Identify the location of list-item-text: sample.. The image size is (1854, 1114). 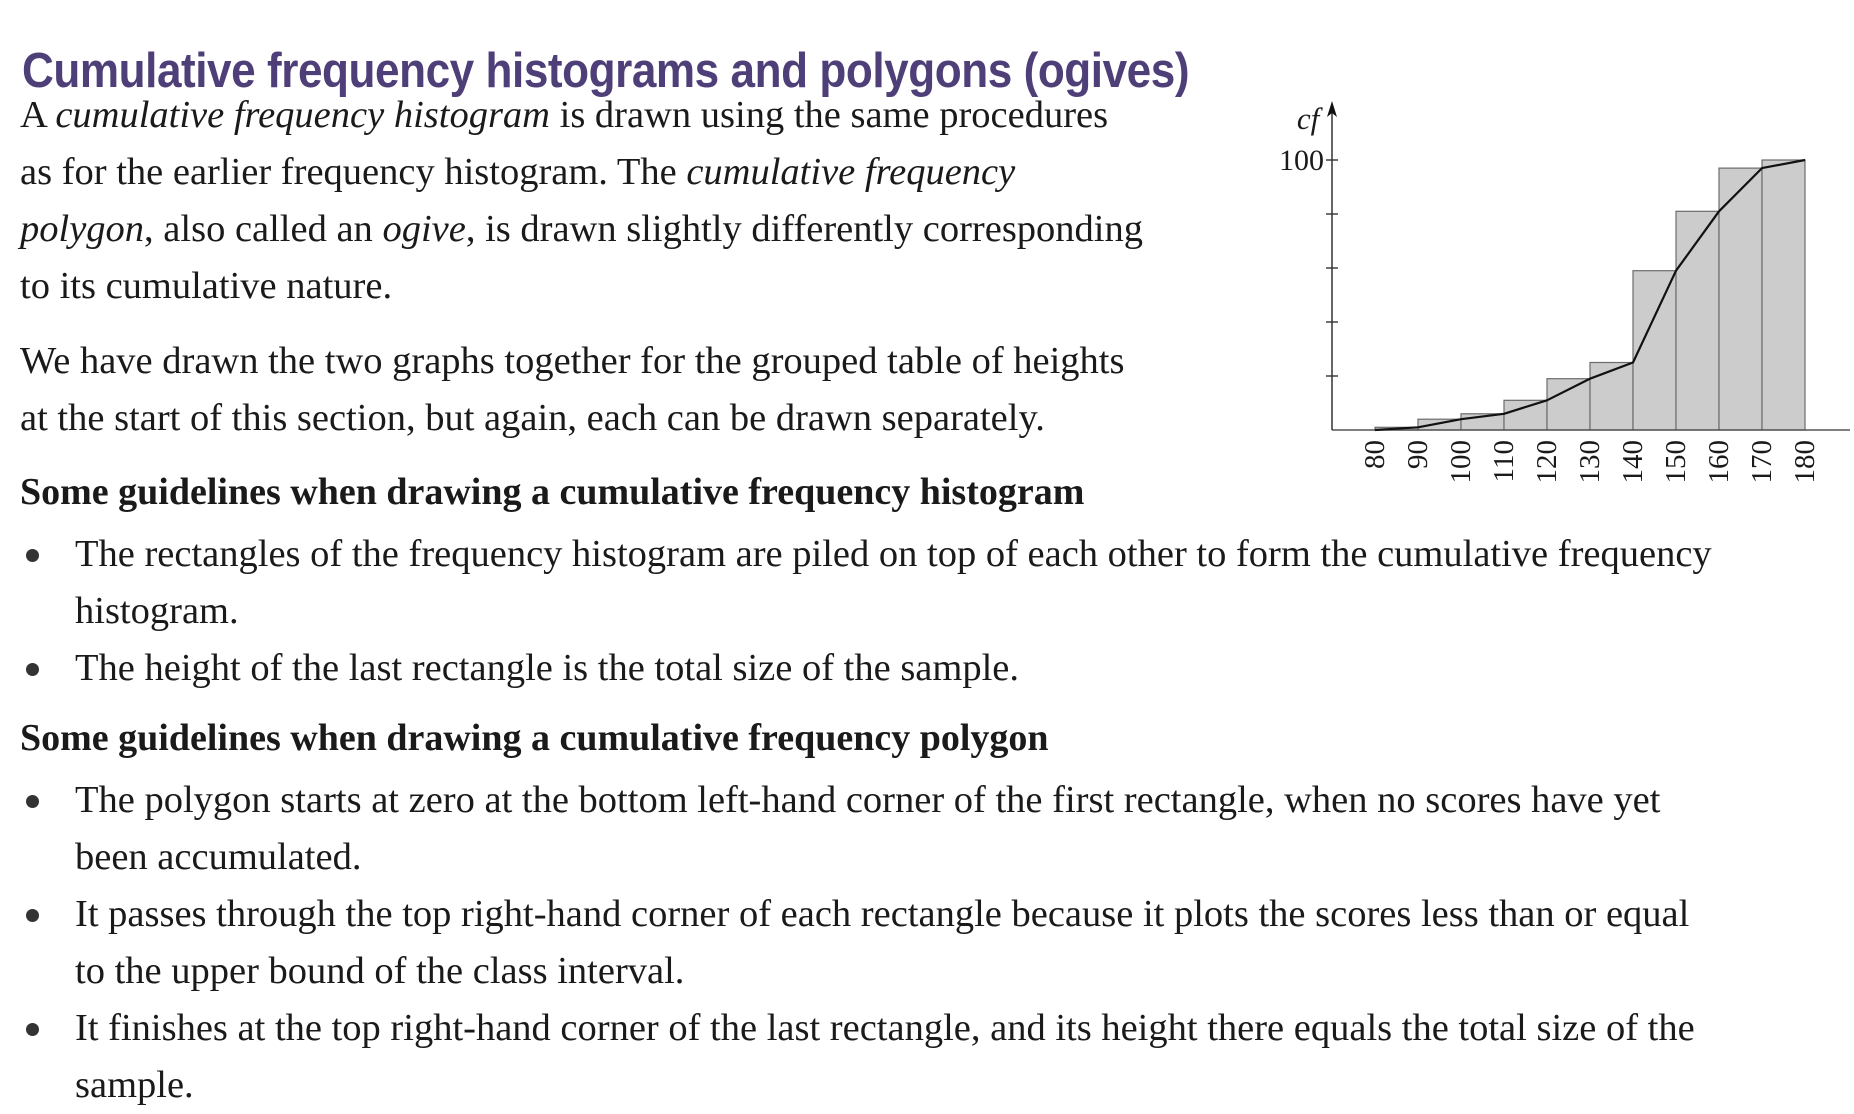
(134, 1085).